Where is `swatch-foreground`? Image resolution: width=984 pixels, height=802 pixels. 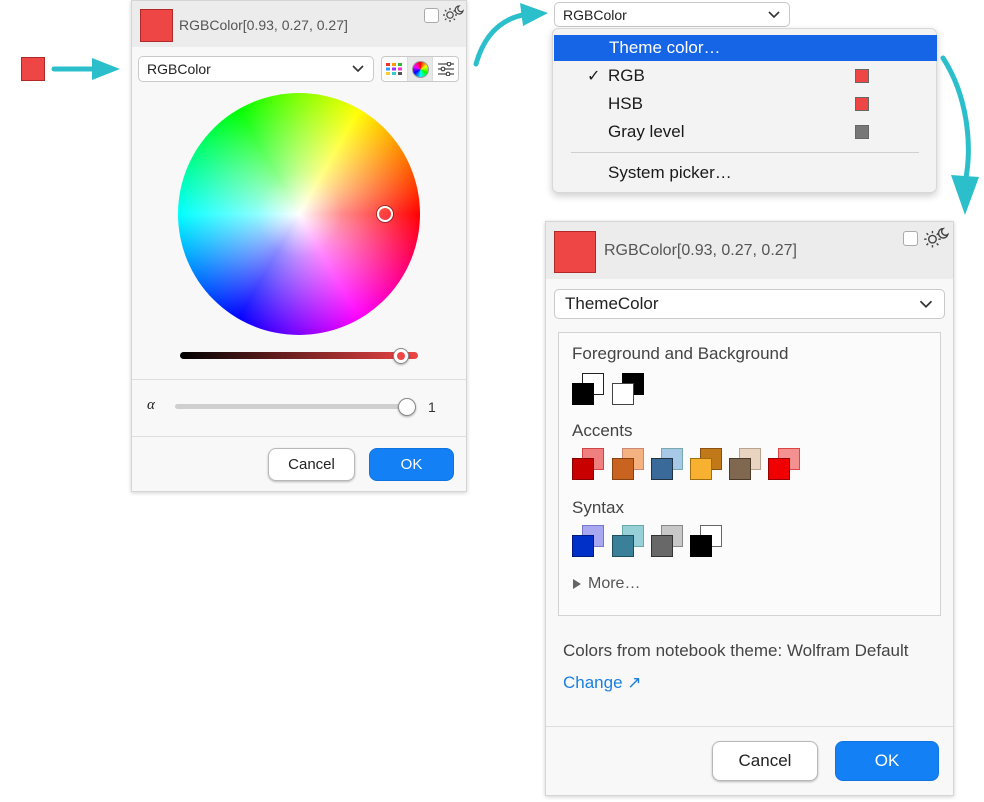
swatch-foreground is located at coordinates (588, 389).